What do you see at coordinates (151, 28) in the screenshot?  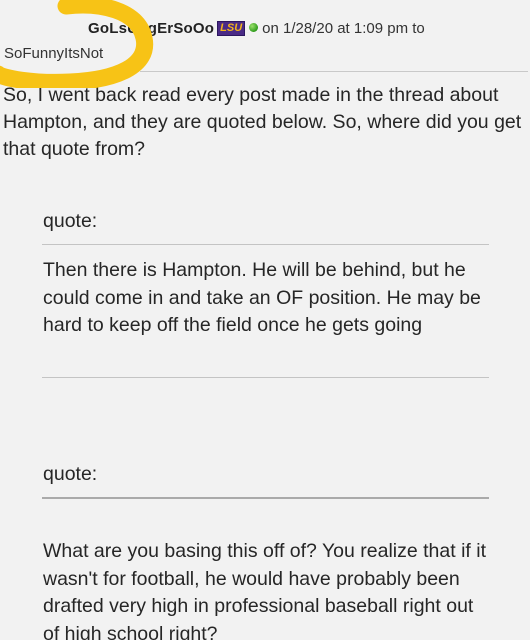 I see `author-username-link: GoLsUtIgErSoOo` at bounding box center [151, 28].